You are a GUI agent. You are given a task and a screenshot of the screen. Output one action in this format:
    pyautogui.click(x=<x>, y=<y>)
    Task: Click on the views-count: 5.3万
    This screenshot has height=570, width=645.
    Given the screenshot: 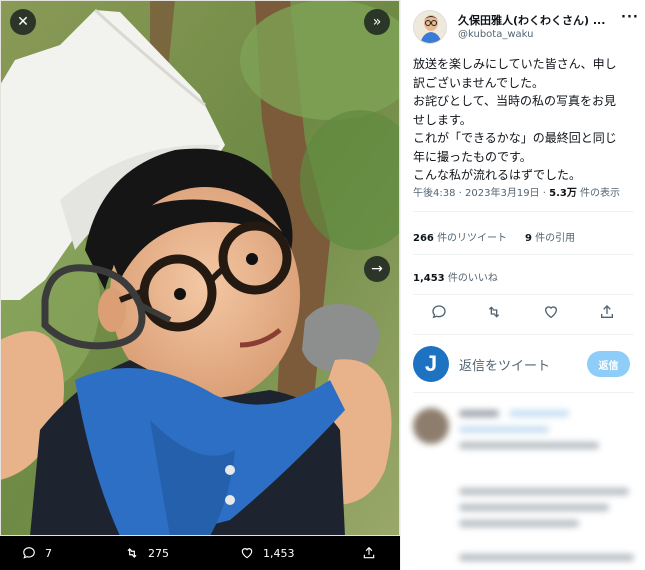 What is the action you would take?
    pyautogui.click(x=563, y=193)
    